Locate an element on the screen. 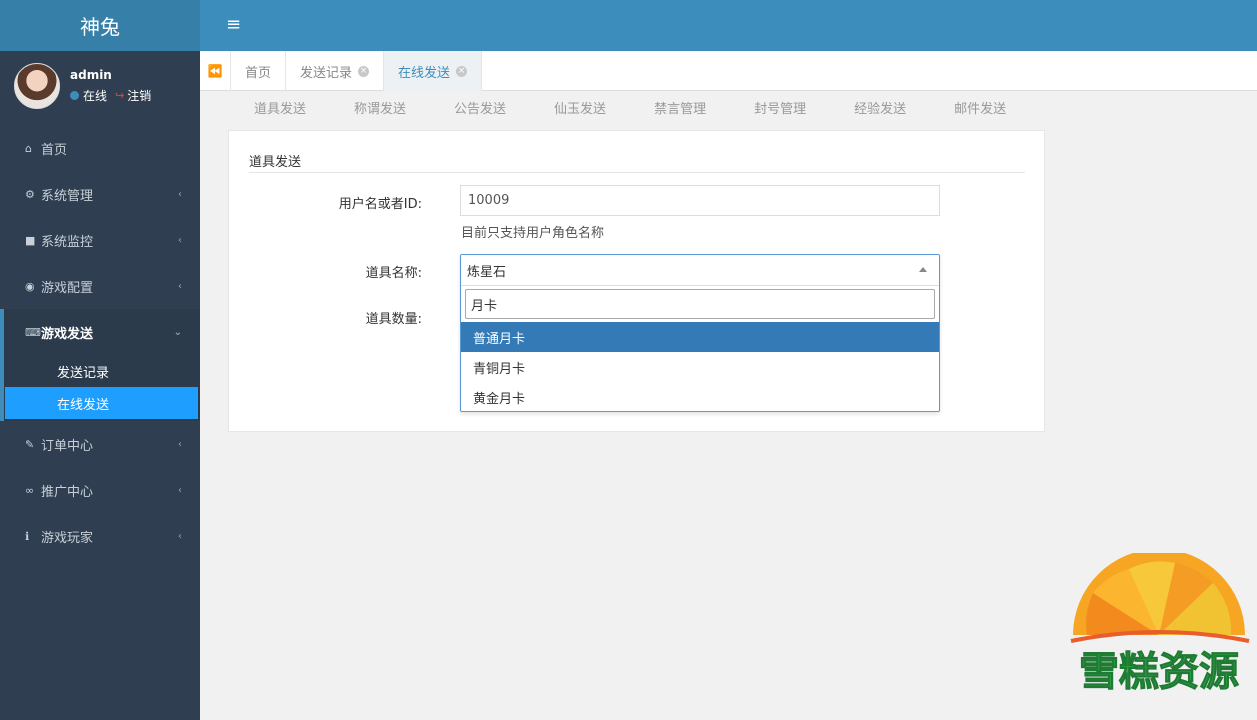  user-id-input: 10009 is located at coordinates (700, 200).